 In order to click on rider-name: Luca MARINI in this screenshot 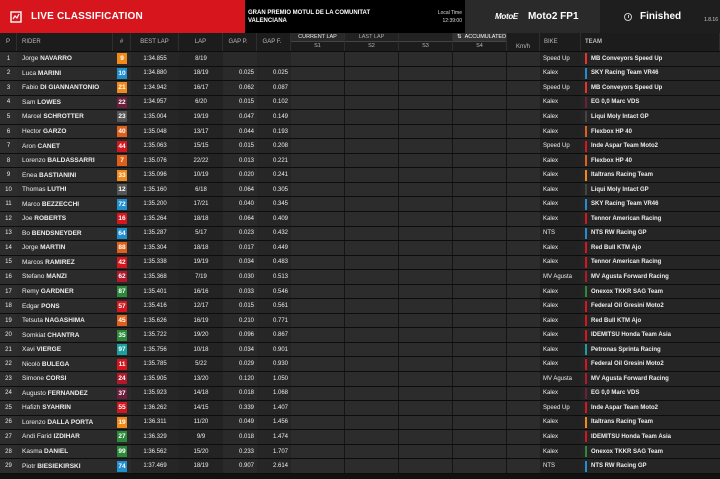, I will do `click(65, 73)`.